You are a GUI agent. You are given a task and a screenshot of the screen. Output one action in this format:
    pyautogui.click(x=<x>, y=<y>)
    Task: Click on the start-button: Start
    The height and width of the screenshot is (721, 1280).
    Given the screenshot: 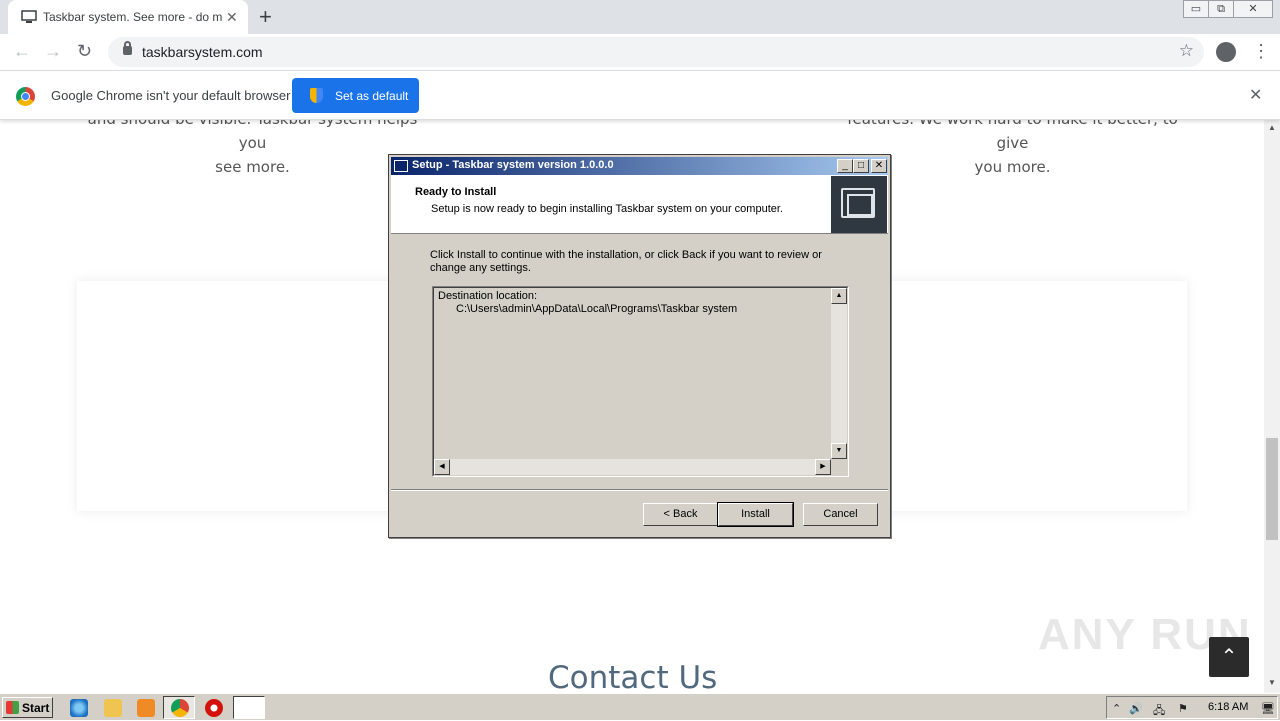 What is the action you would take?
    pyautogui.click(x=27, y=707)
    